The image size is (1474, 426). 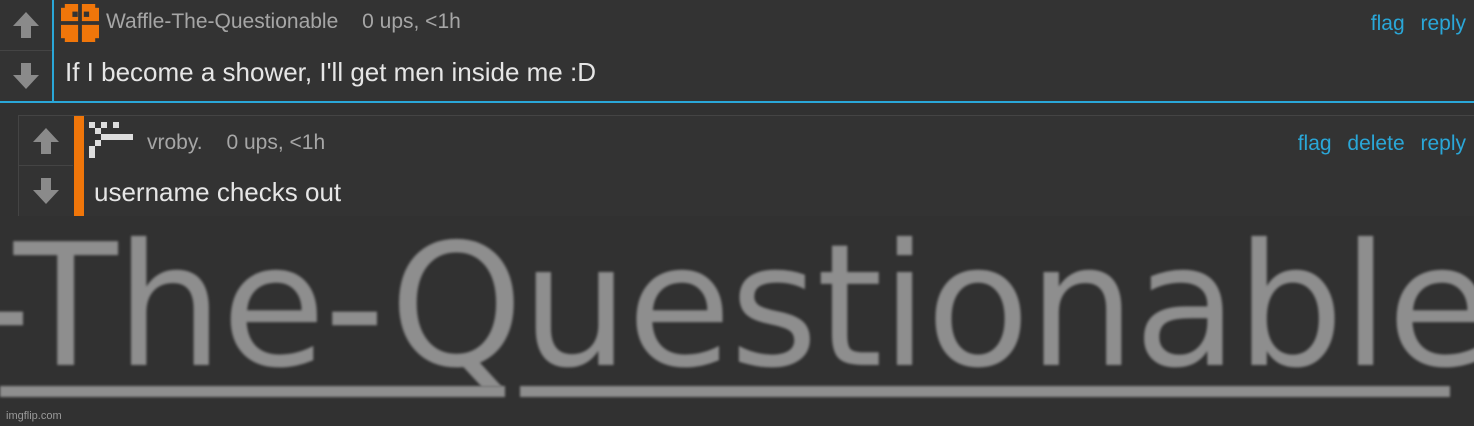 I want to click on comment-meta: Waffle-The-Questionable 0 ups, <1h, so click(x=283, y=22).